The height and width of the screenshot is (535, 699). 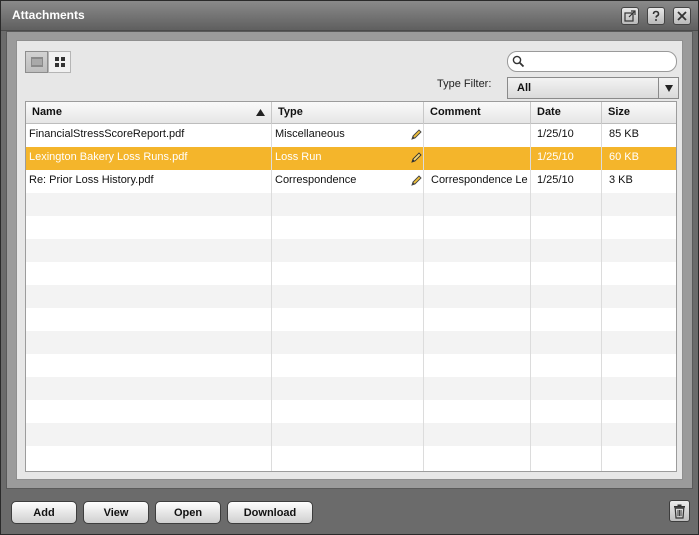 What do you see at coordinates (316, 180) in the screenshot?
I see `type-text: Correspondence` at bounding box center [316, 180].